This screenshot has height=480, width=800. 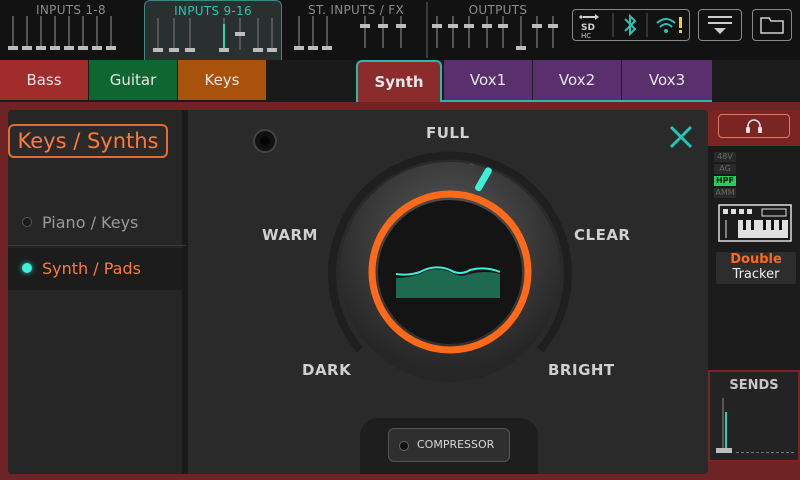 What do you see at coordinates (602, 235) in the screenshot?
I see `dial-label-clear: CLEAR` at bounding box center [602, 235].